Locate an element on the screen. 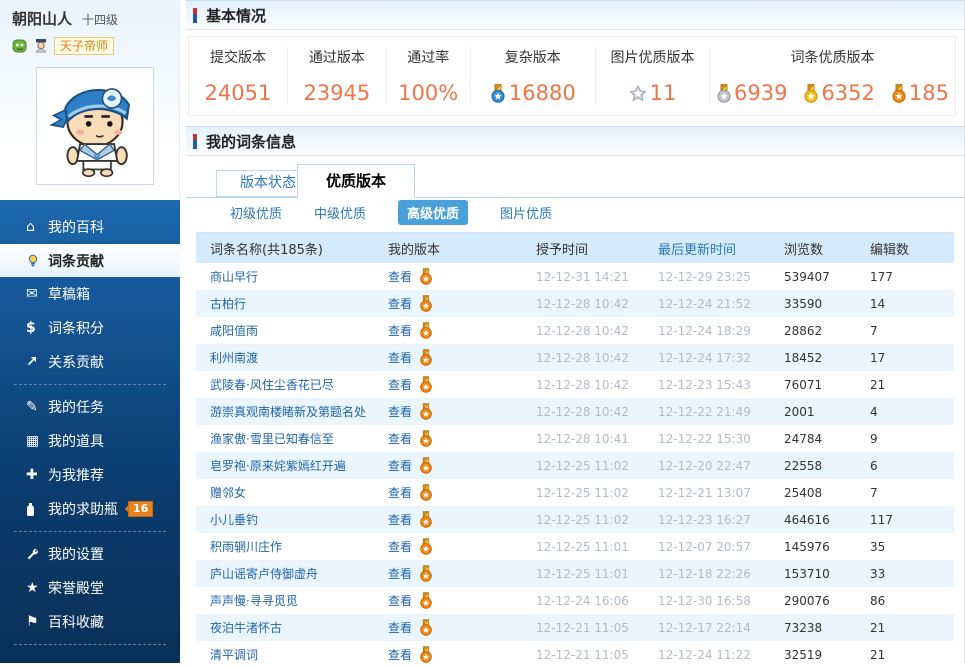 The width and height of the screenshot is (965, 668). col-my-version: 我的版本 is located at coordinates (414, 250).